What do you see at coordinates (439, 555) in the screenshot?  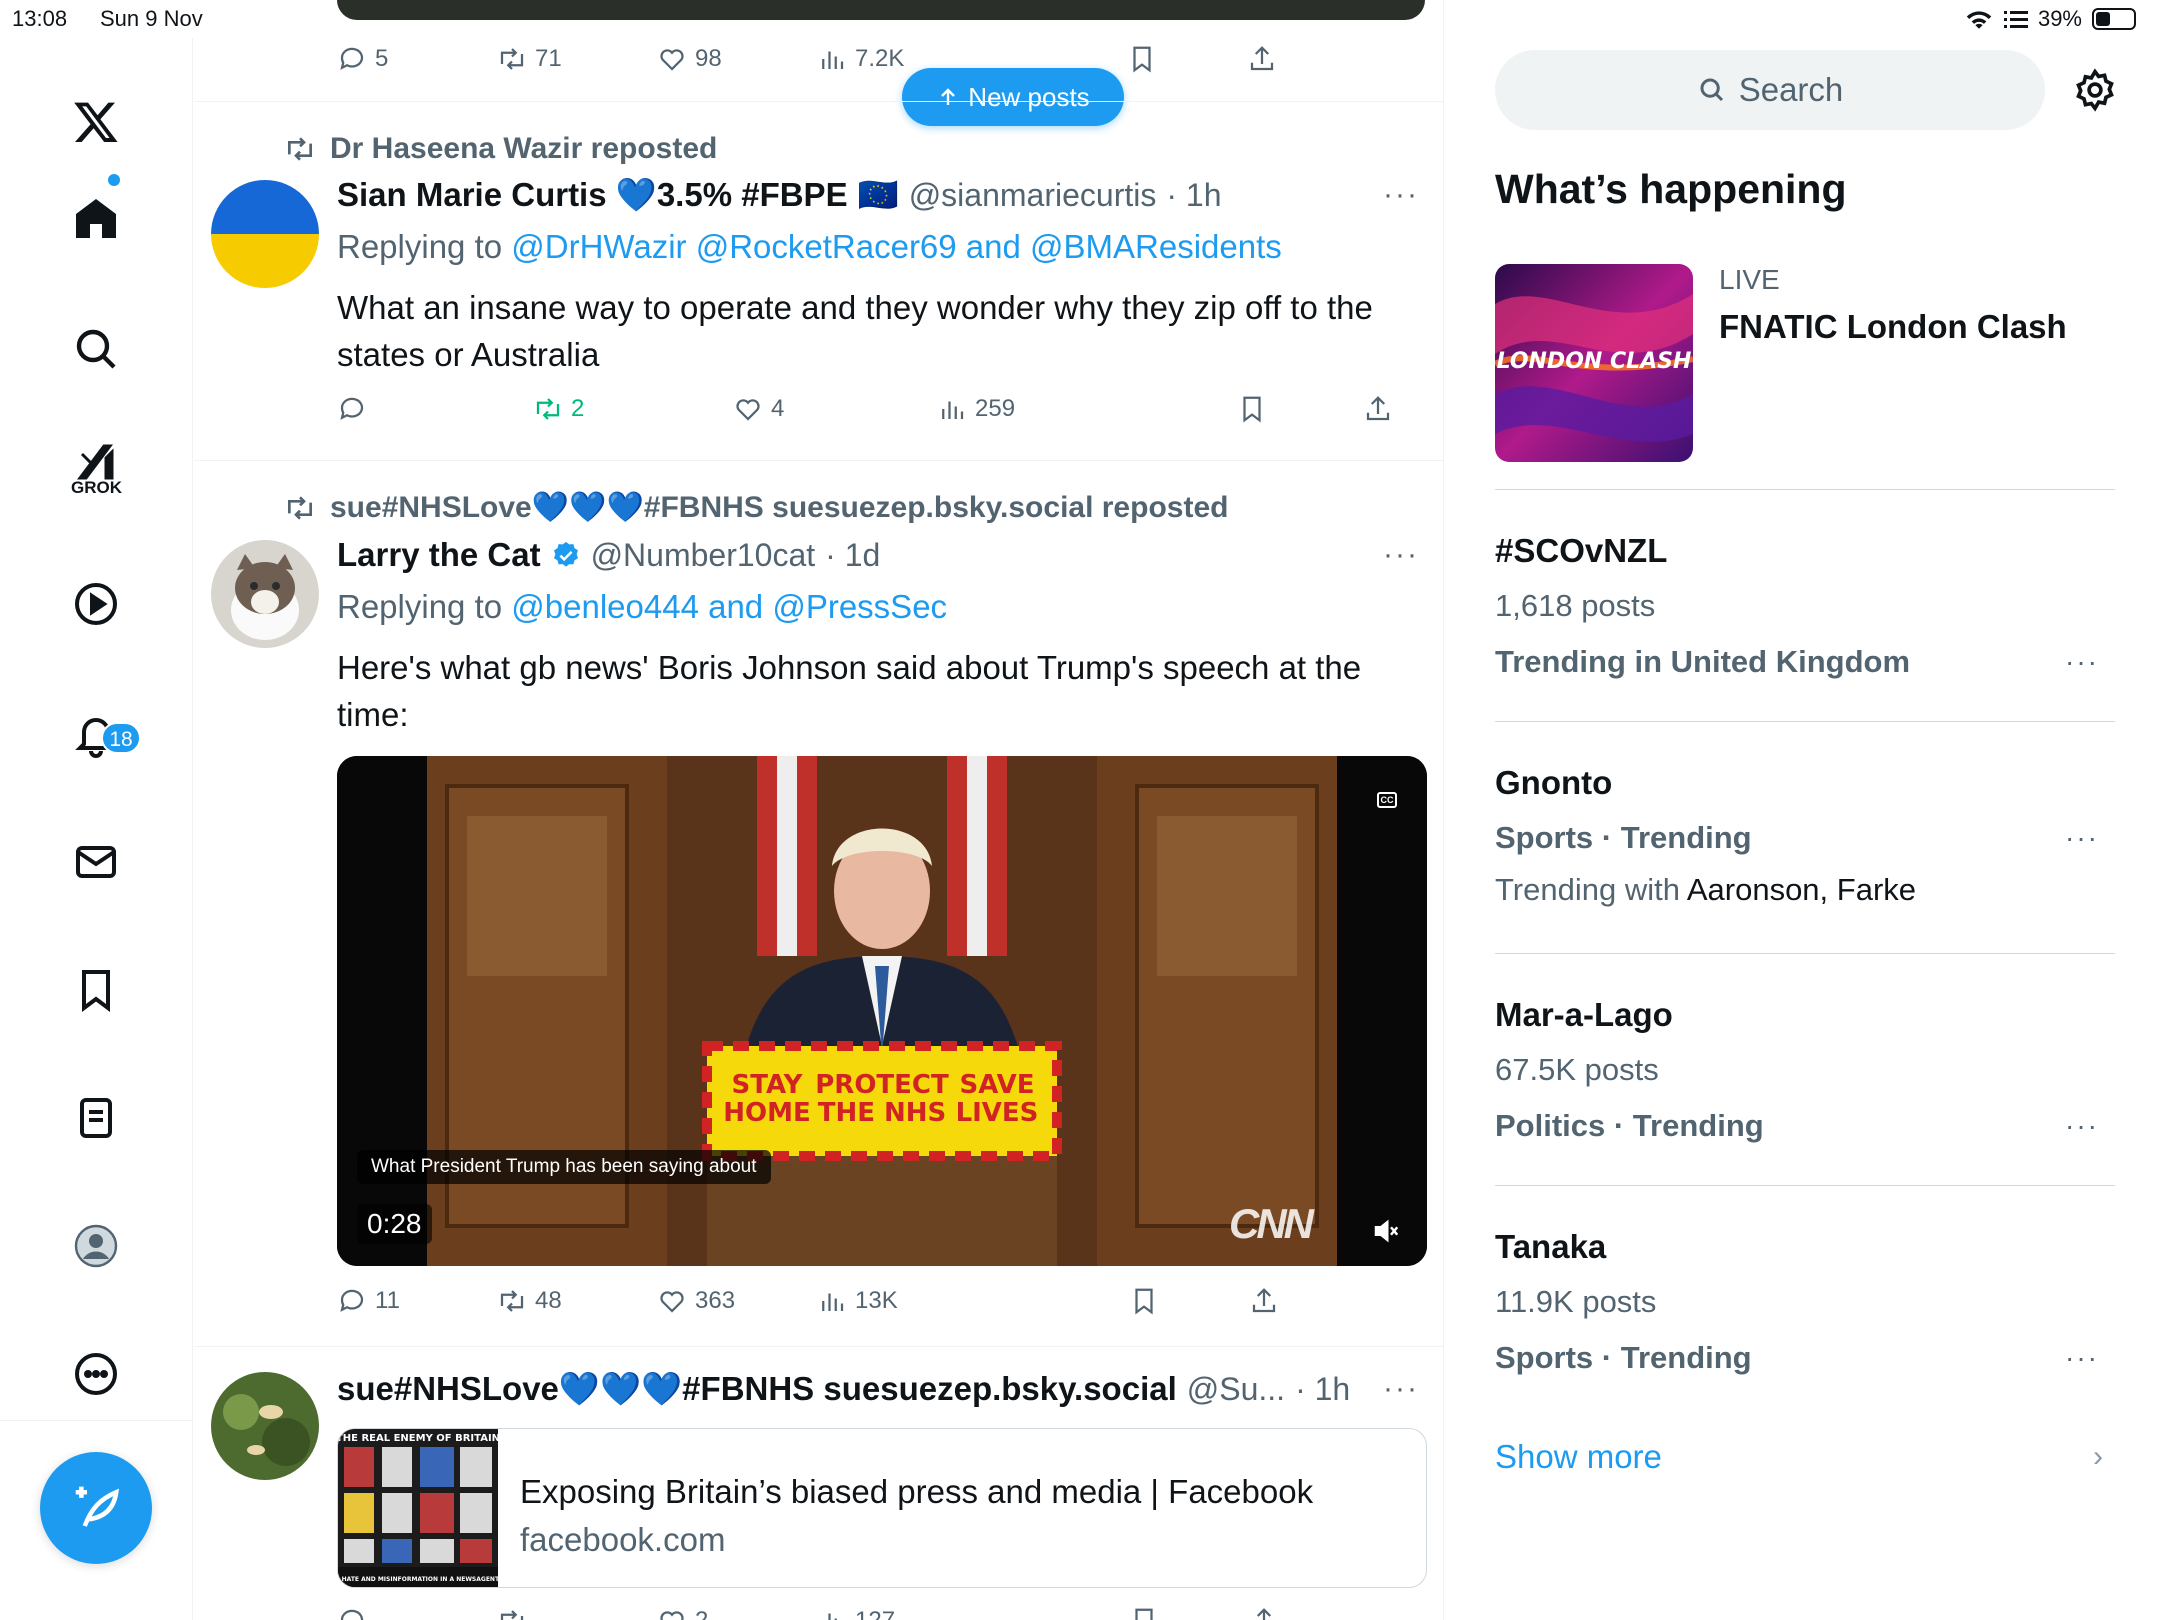 I see `author-name: Larry the Cat` at bounding box center [439, 555].